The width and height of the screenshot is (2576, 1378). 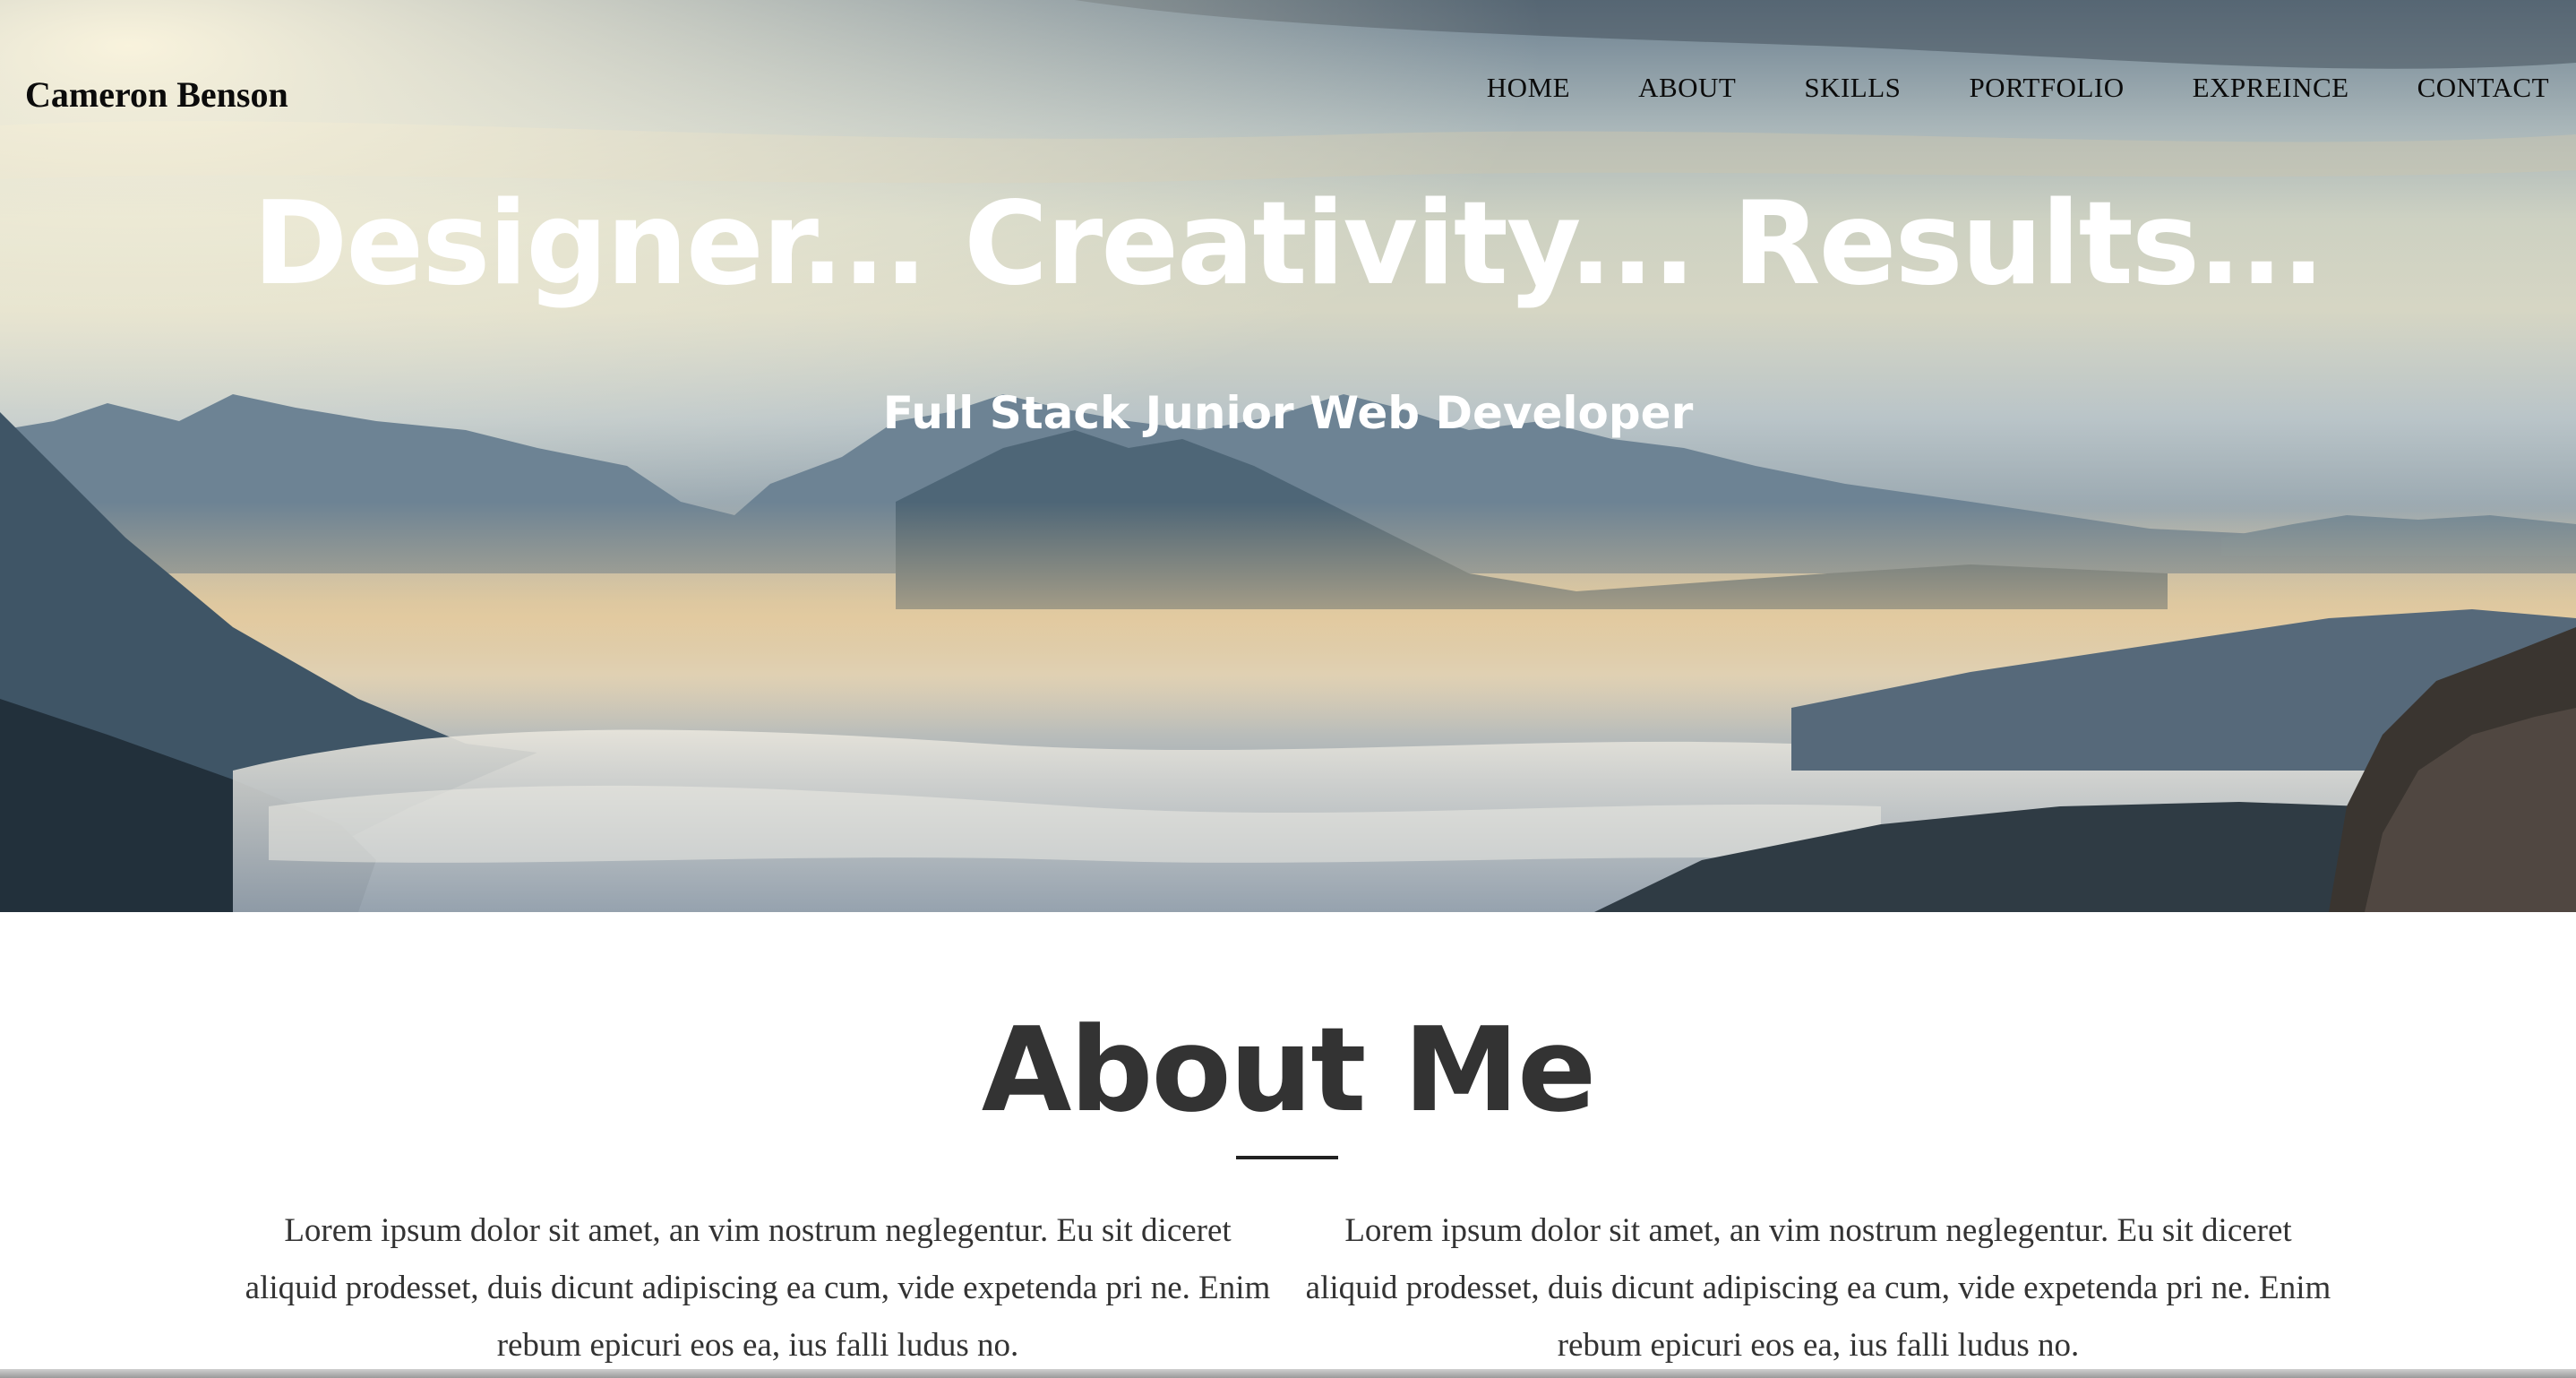 What do you see at coordinates (2271, 88) in the screenshot?
I see `nav-experience-link: EXPREINCE` at bounding box center [2271, 88].